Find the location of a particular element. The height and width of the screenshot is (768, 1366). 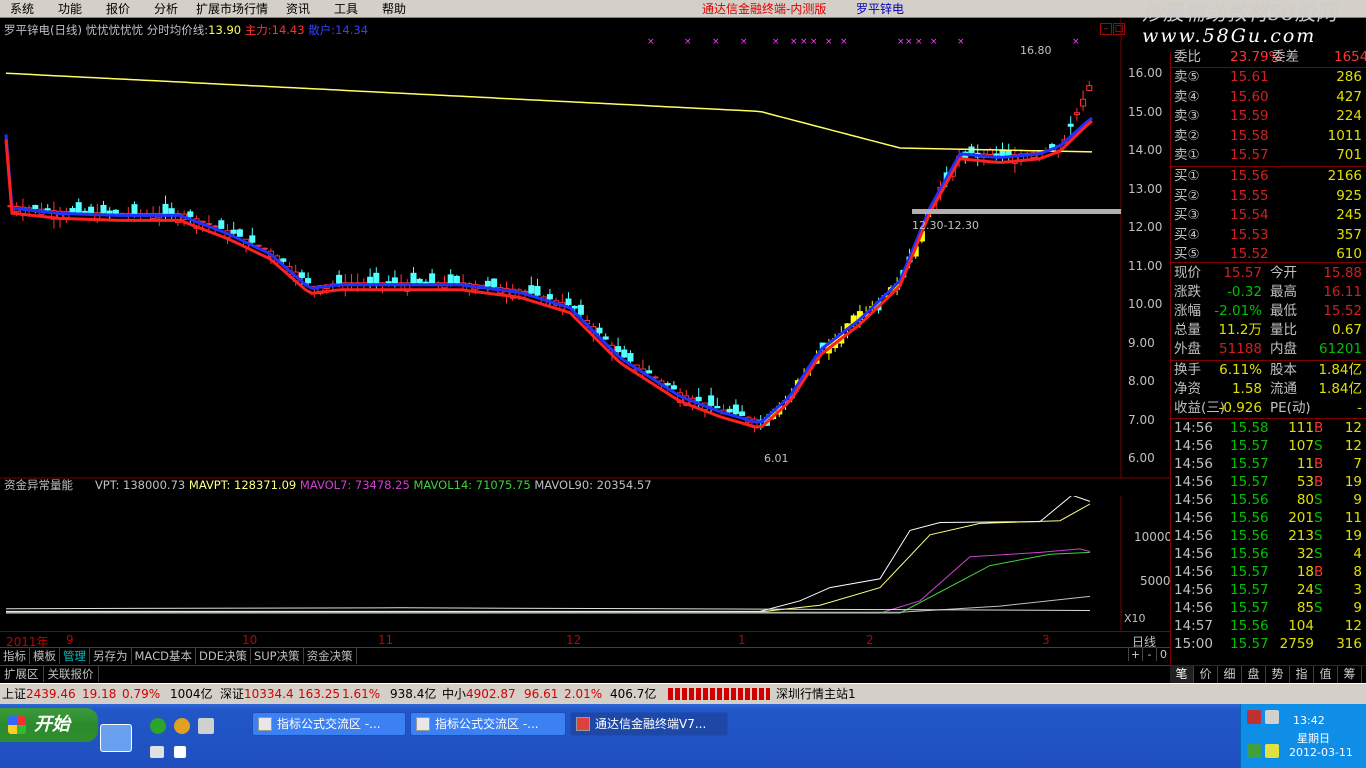

tick-volume: 85 is located at coordinates (1305, 608).